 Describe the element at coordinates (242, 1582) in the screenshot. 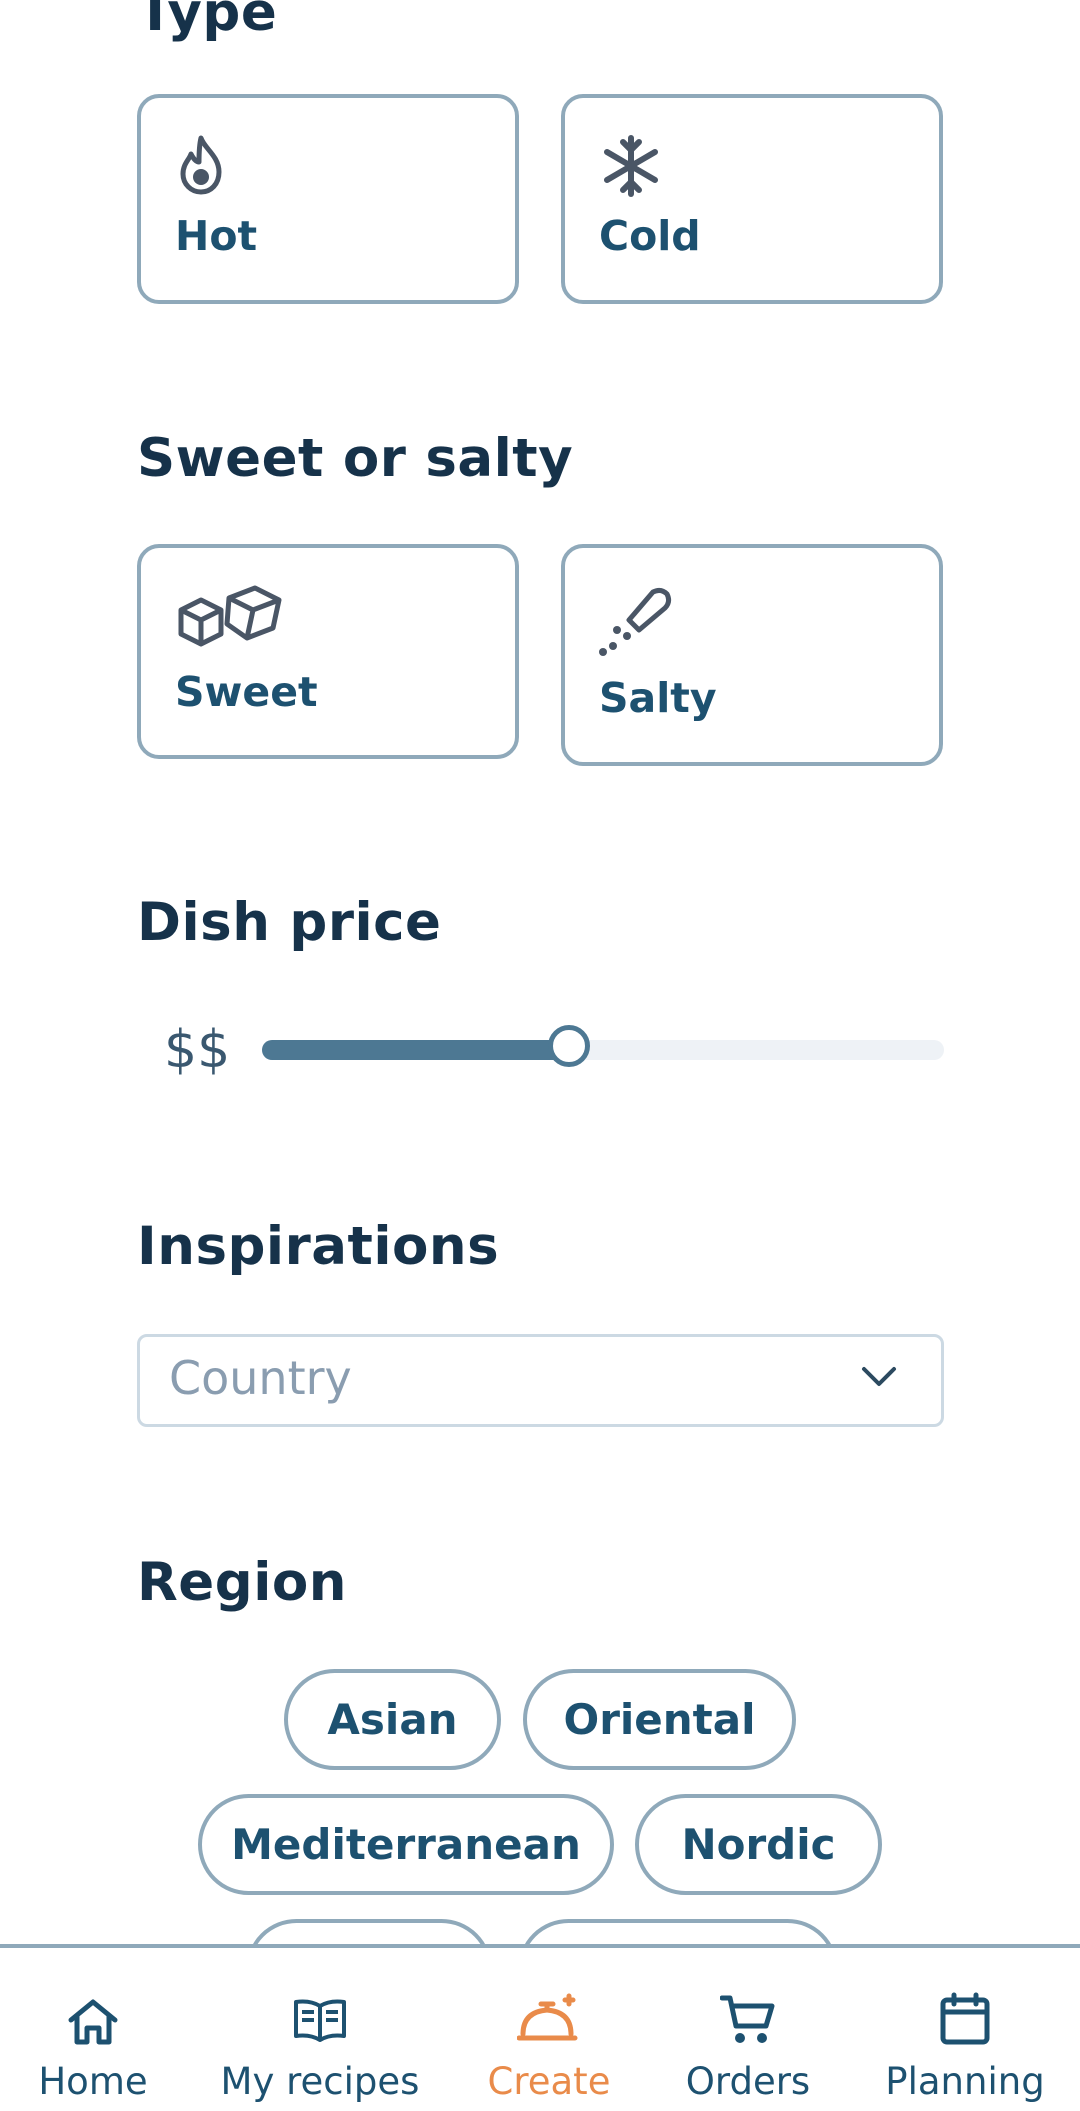

I see `section-title-region: Region` at that location.